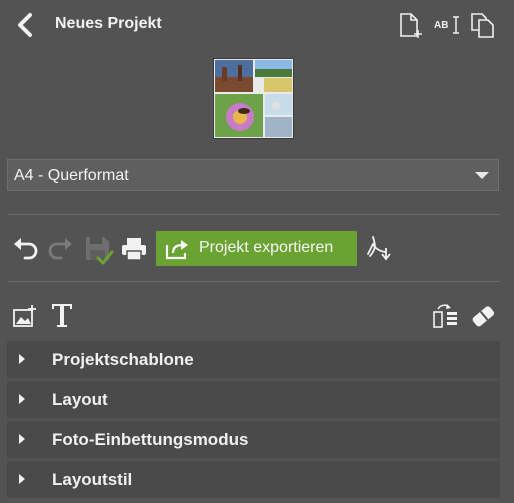 The image size is (514, 503). What do you see at coordinates (253, 439) in the screenshot?
I see `section-foto-einbettungsmodus: Foto-Einbettungsmodus` at bounding box center [253, 439].